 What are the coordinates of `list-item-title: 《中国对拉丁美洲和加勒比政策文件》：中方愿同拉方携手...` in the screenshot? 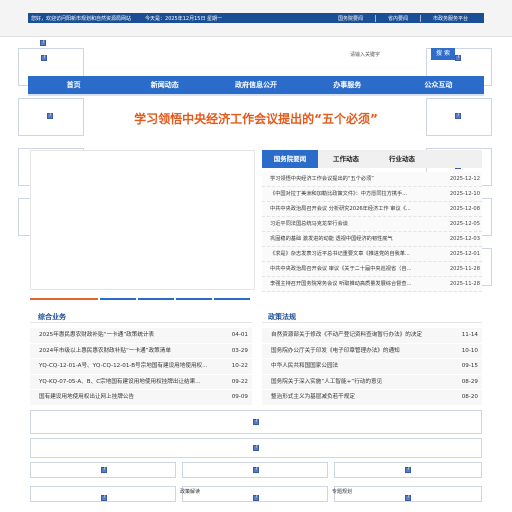 It's located at (345, 194).